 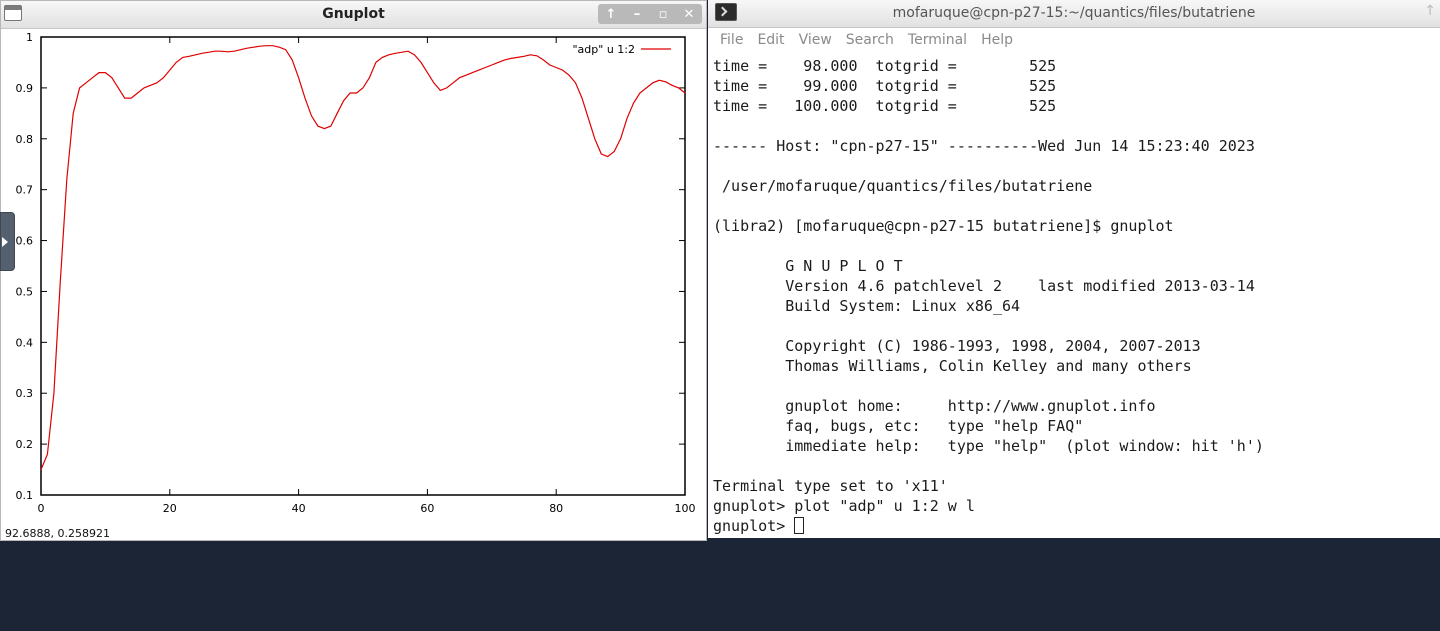 What do you see at coordinates (7, 241) in the screenshot?
I see `side-panel-handle` at bounding box center [7, 241].